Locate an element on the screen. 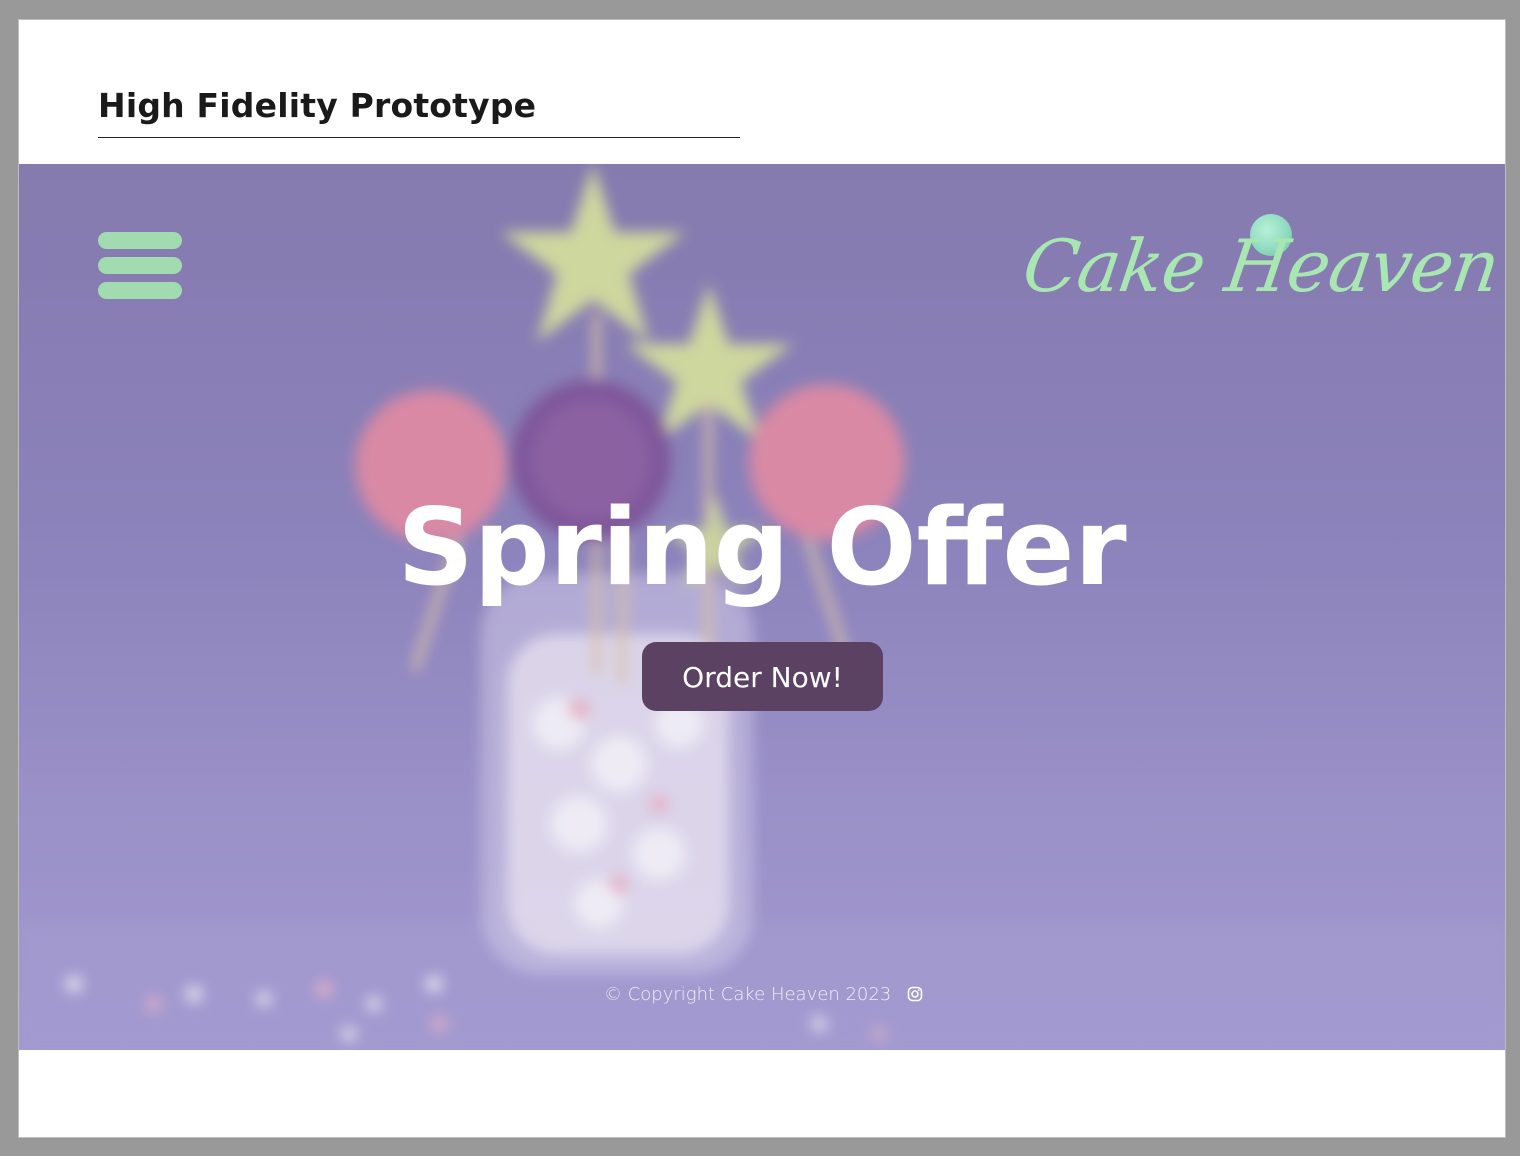  hamburger-menu-icon is located at coordinates (140, 266).